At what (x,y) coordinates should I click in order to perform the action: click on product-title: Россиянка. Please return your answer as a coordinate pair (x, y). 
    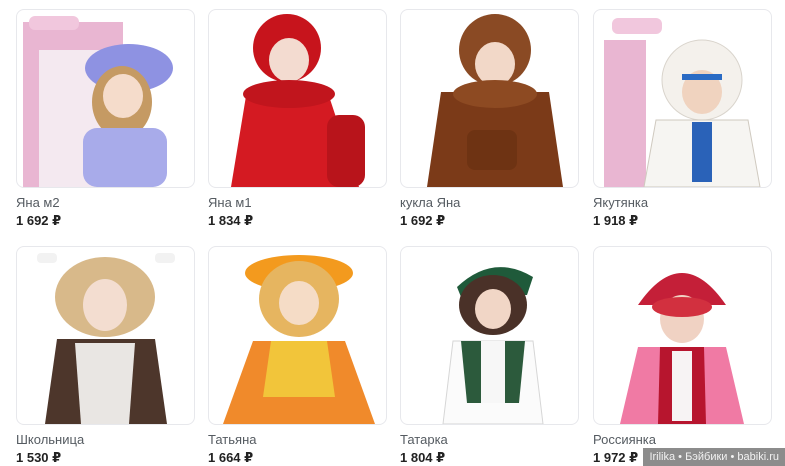
    Looking at the image, I should click on (624, 439).